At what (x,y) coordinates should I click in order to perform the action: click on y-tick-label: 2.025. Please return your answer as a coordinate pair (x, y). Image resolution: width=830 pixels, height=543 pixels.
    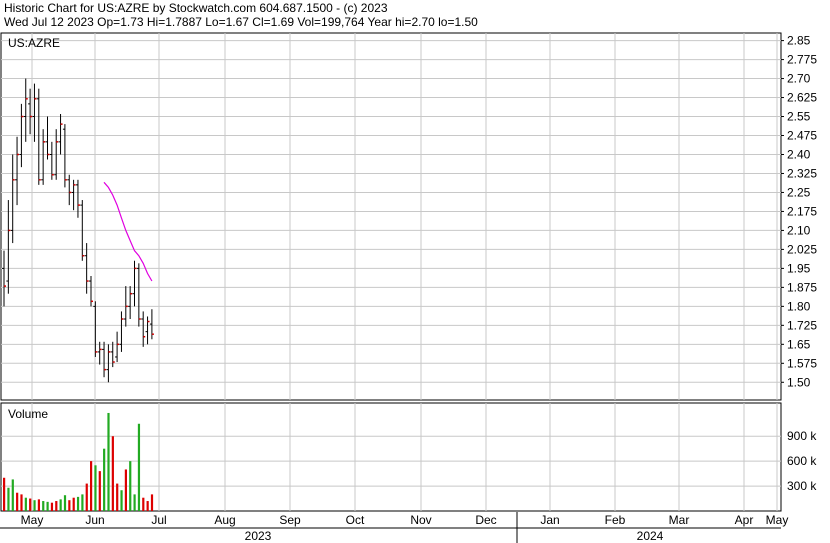
    Looking at the image, I should click on (802, 249).